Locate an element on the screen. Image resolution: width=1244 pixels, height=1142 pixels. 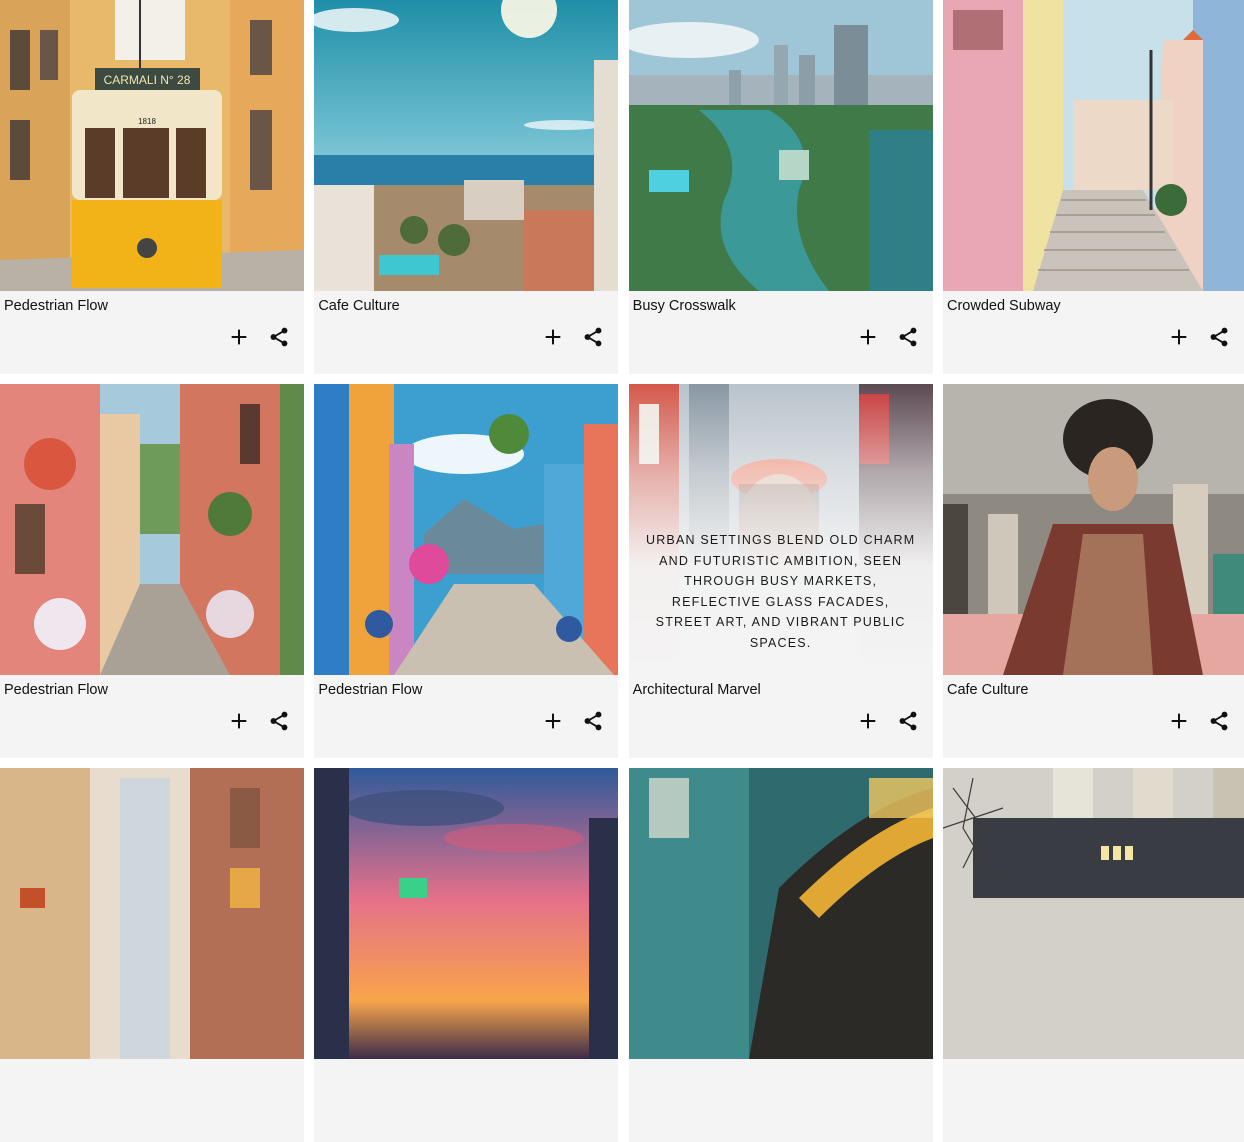
card-image-city-bridge is located at coordinates (1093, 913).